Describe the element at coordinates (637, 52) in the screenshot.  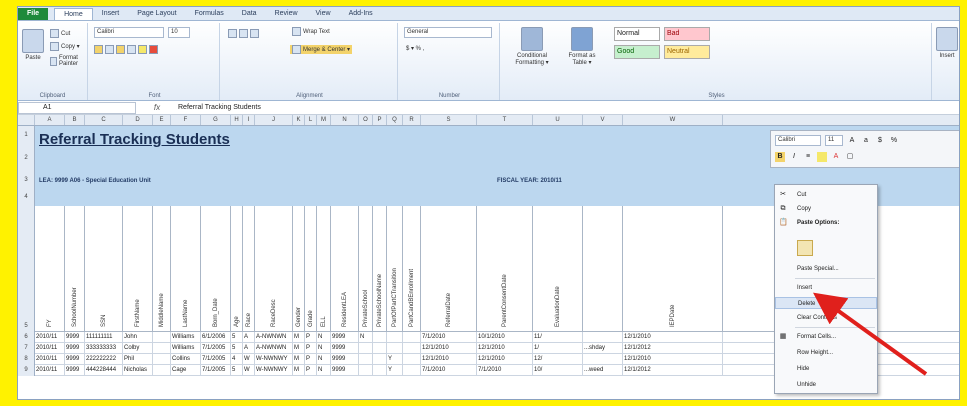
I see `style-good: Good` at that location.